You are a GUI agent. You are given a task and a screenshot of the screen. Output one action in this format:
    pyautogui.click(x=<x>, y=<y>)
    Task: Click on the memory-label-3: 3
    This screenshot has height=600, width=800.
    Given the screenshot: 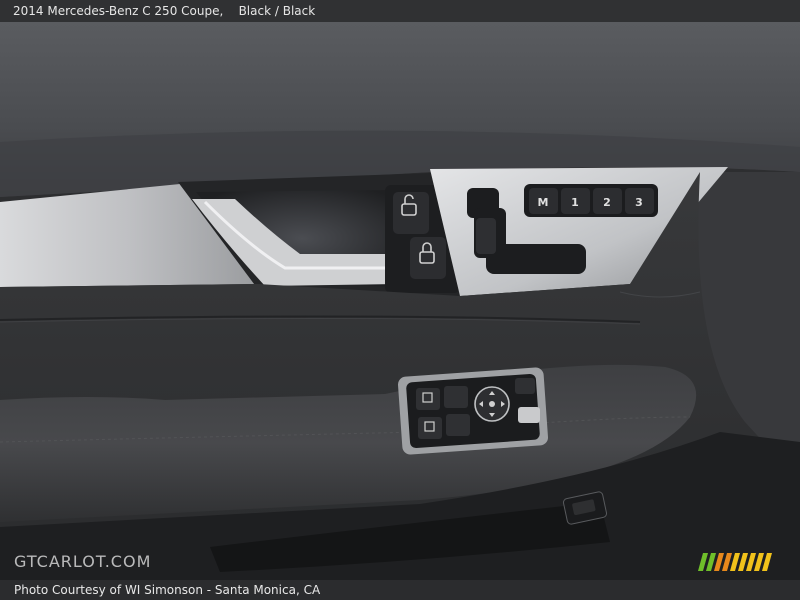 What is the action you would take?
    pyautogui.click(x=639, y=202)
    